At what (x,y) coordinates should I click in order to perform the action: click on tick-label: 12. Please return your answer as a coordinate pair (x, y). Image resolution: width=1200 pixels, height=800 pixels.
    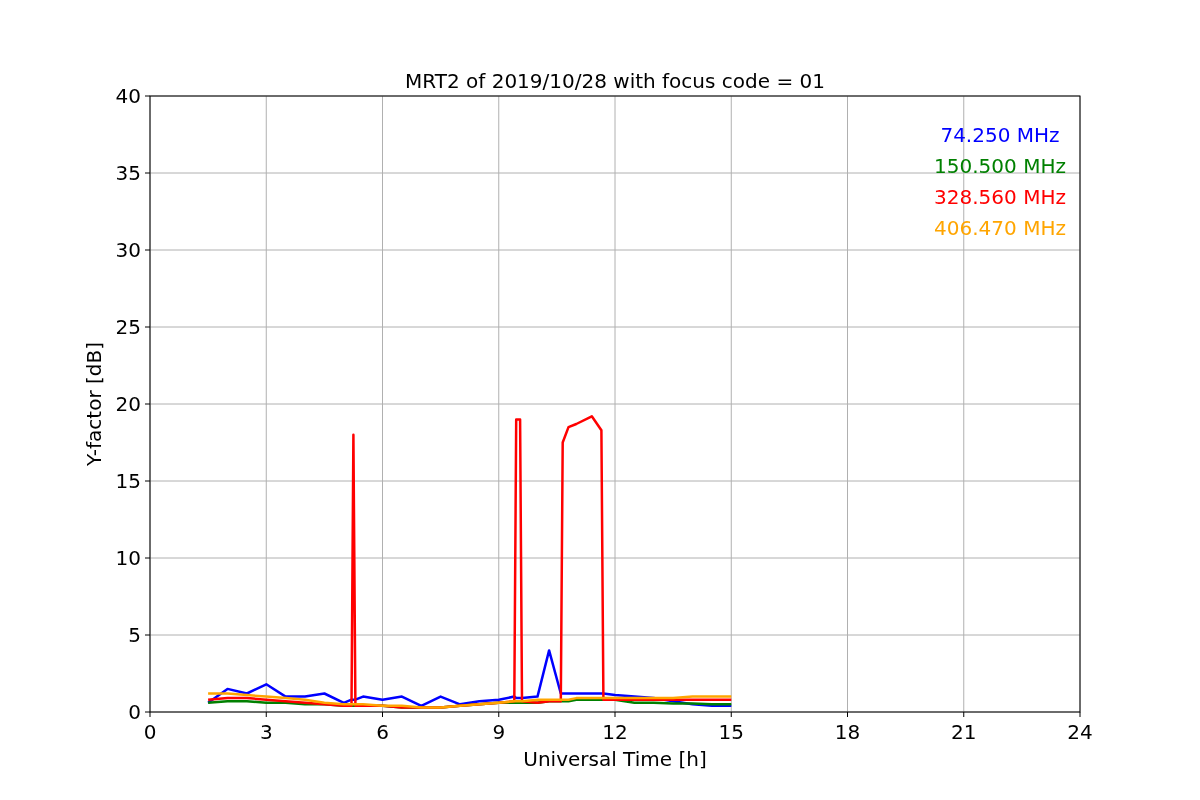
    Looking at the image, I should click on (615, 732).